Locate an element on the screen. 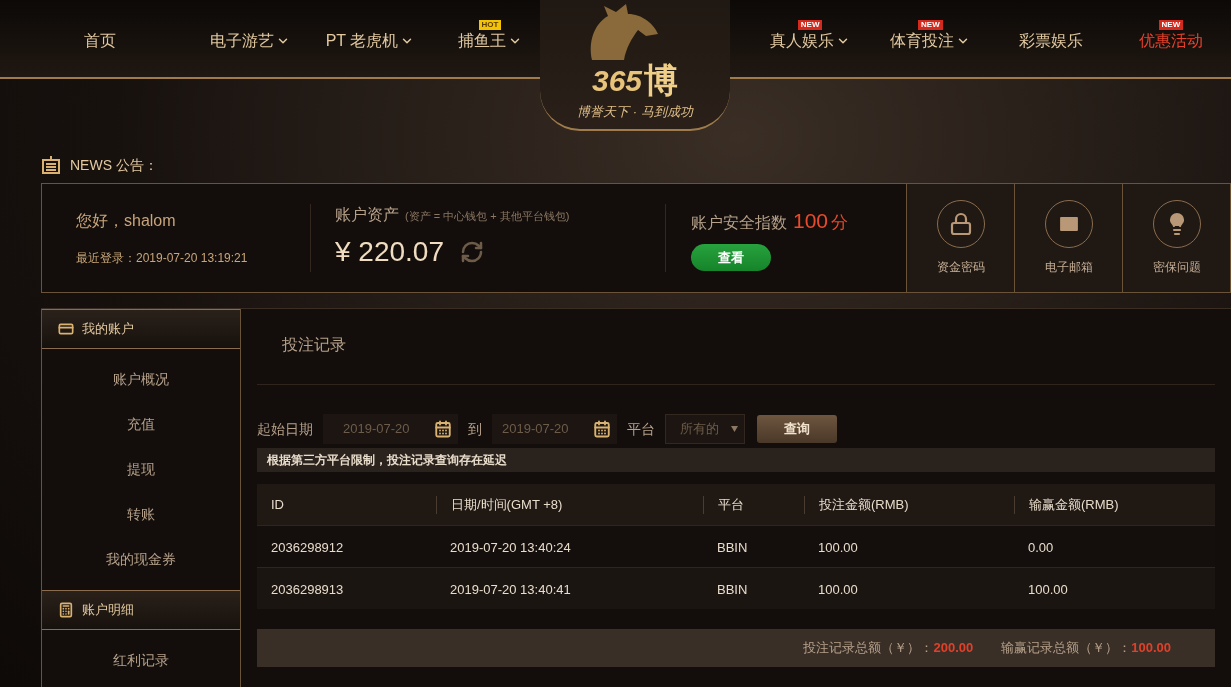 This screenshot has height=687, width=1231. table-cell: 2019-07-20 13:40:41 is located at coordinates (510, 589).